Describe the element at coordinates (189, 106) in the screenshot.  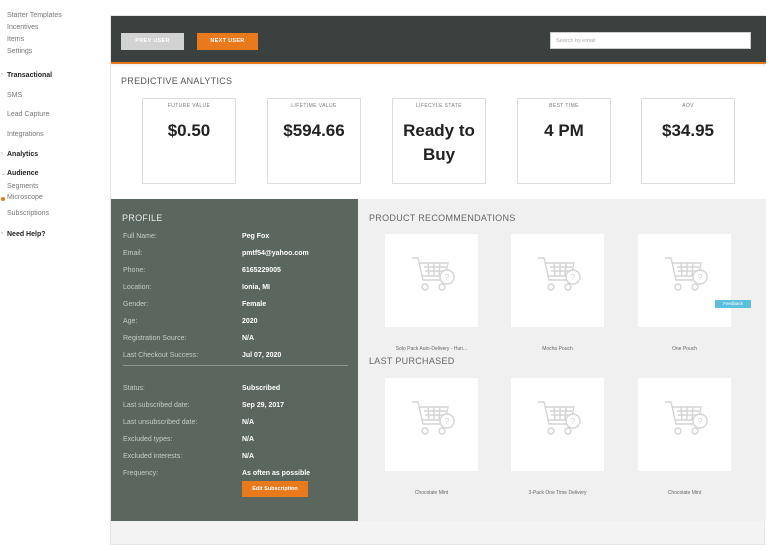
I see `metric-label: FUTURE VALUE` at that location.